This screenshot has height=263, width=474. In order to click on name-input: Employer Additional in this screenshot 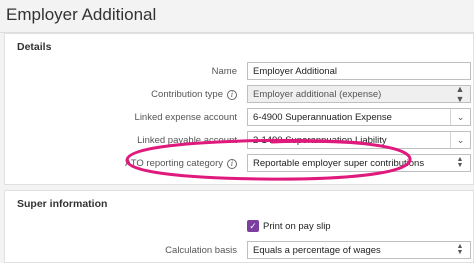, I will do `click(359, 71)`.